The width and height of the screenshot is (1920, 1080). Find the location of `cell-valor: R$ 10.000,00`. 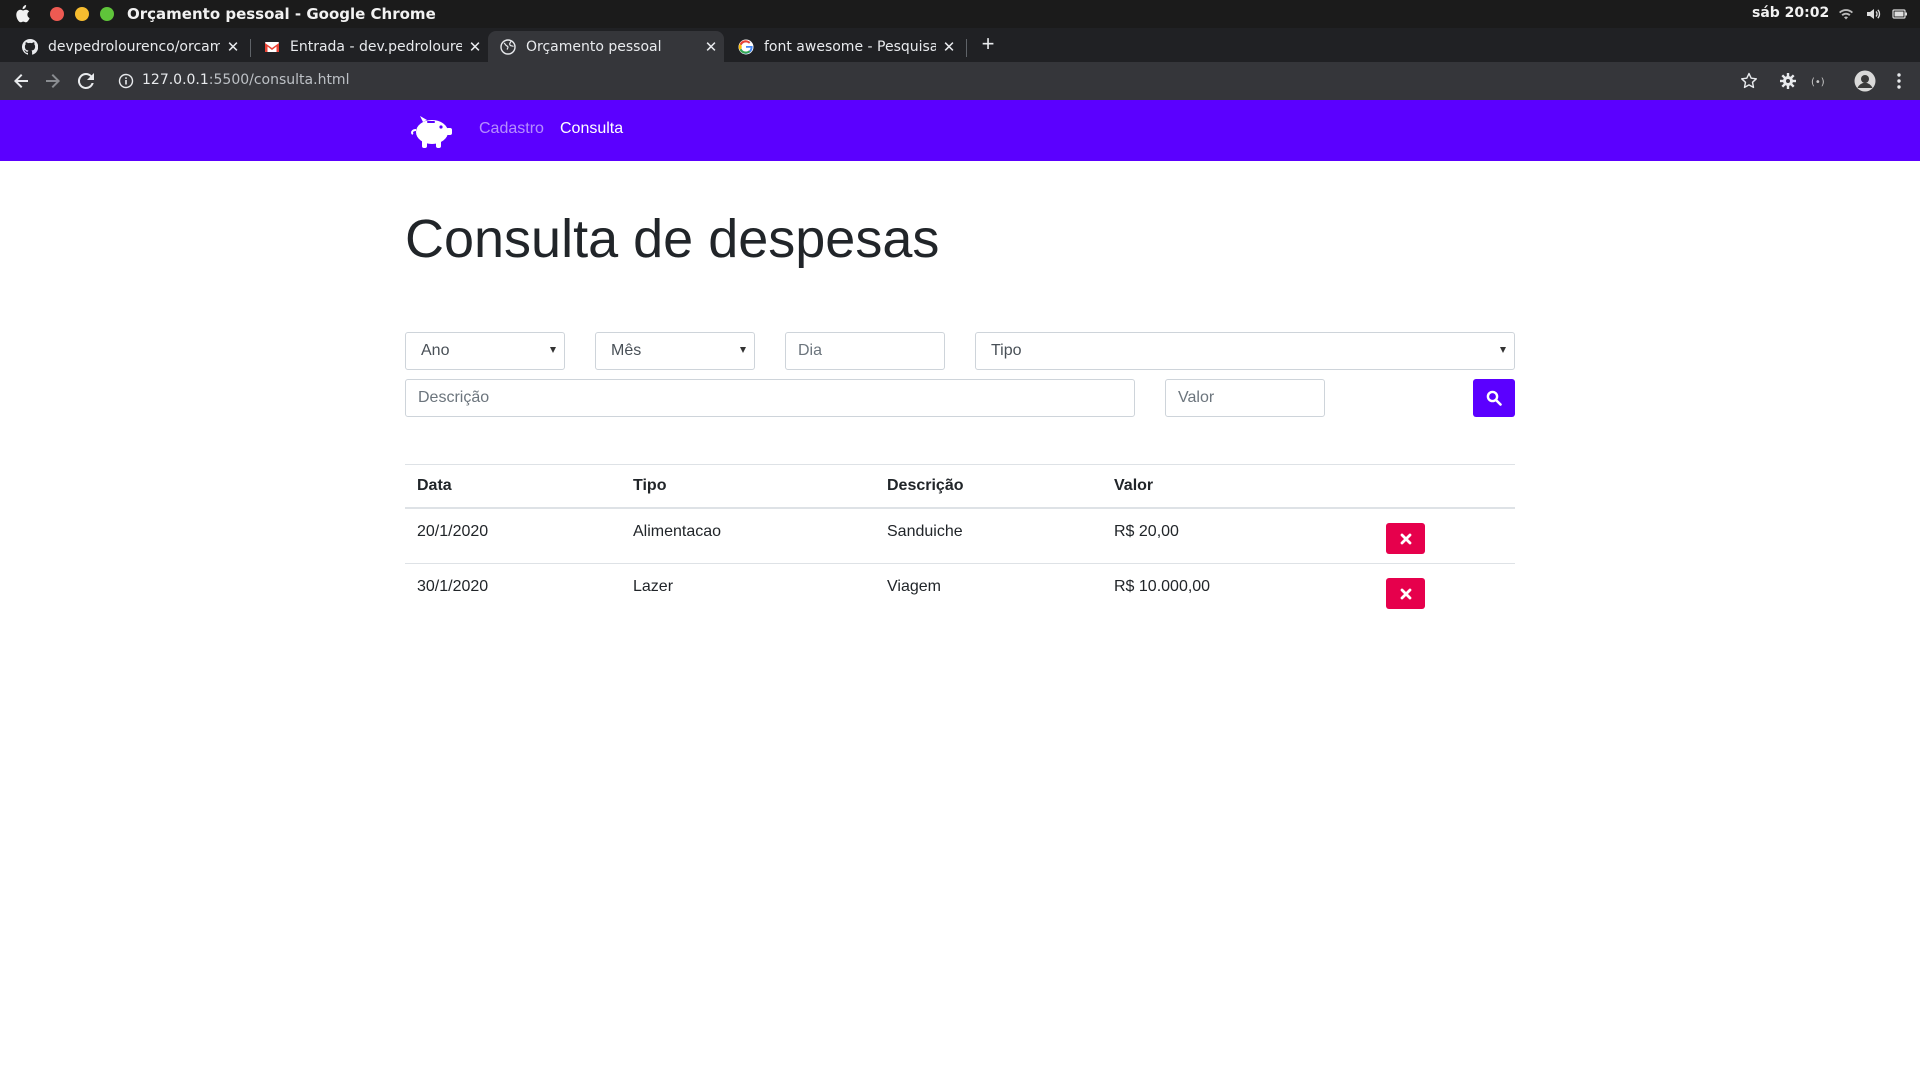

cell-valor: R$ 10.000,00 is located at coordinates (1162, 586).